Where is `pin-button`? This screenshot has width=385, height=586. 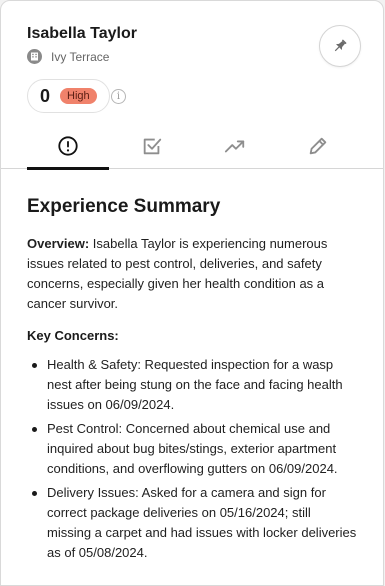 pin-button is located at coordinates (340, 46).